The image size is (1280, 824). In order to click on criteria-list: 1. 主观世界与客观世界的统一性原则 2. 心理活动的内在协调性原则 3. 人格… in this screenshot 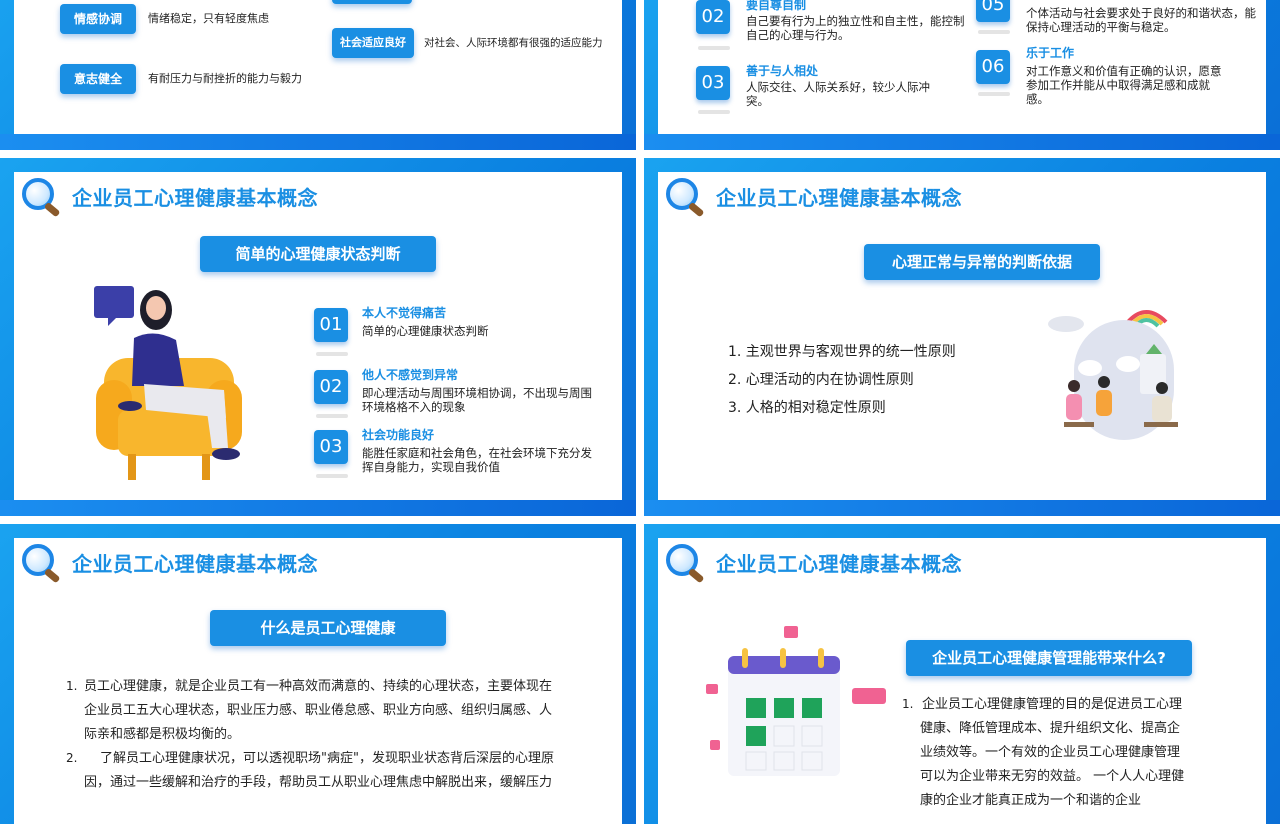, I will do `click(842, 380)`.